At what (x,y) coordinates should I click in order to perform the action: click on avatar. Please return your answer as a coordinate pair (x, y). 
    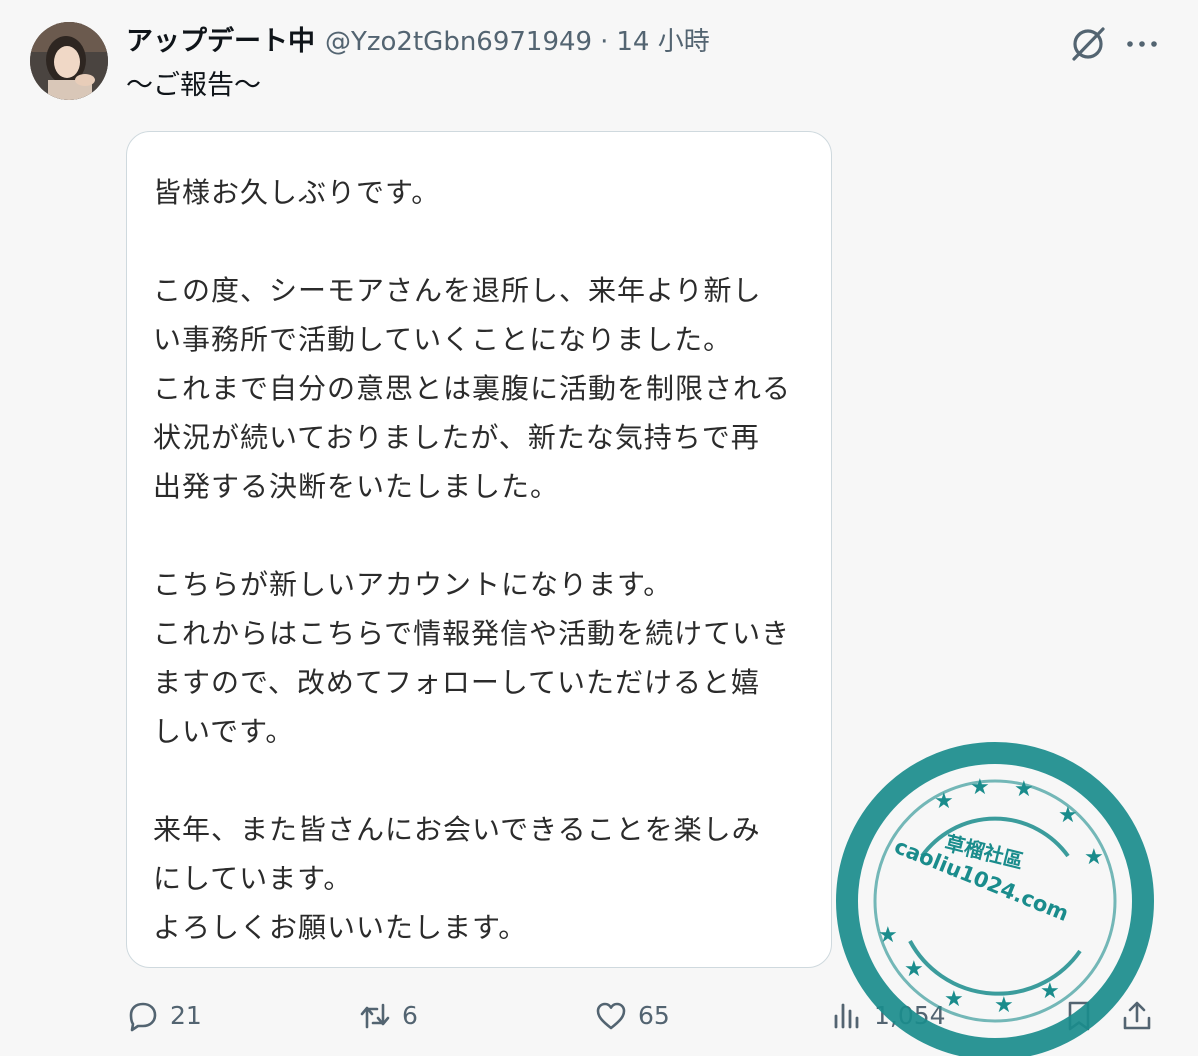
    Looking at the image, I should click on (69, 61).